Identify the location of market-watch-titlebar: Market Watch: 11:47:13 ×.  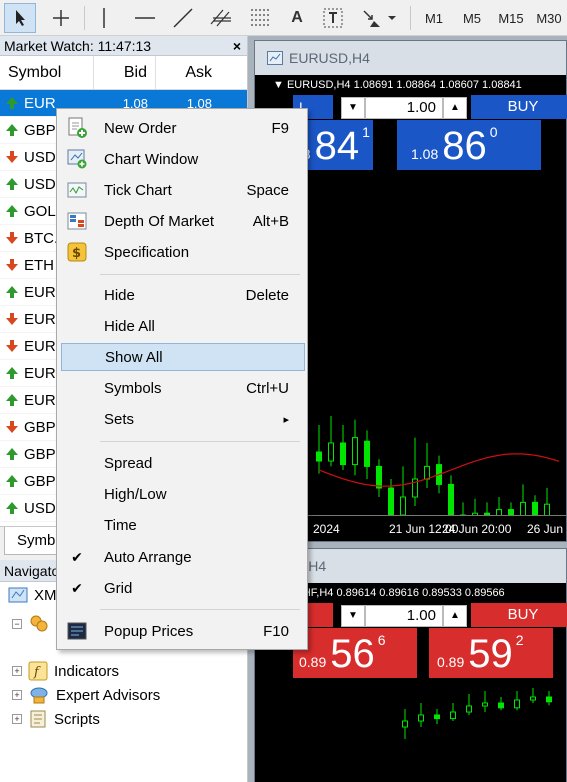
(123, 46).